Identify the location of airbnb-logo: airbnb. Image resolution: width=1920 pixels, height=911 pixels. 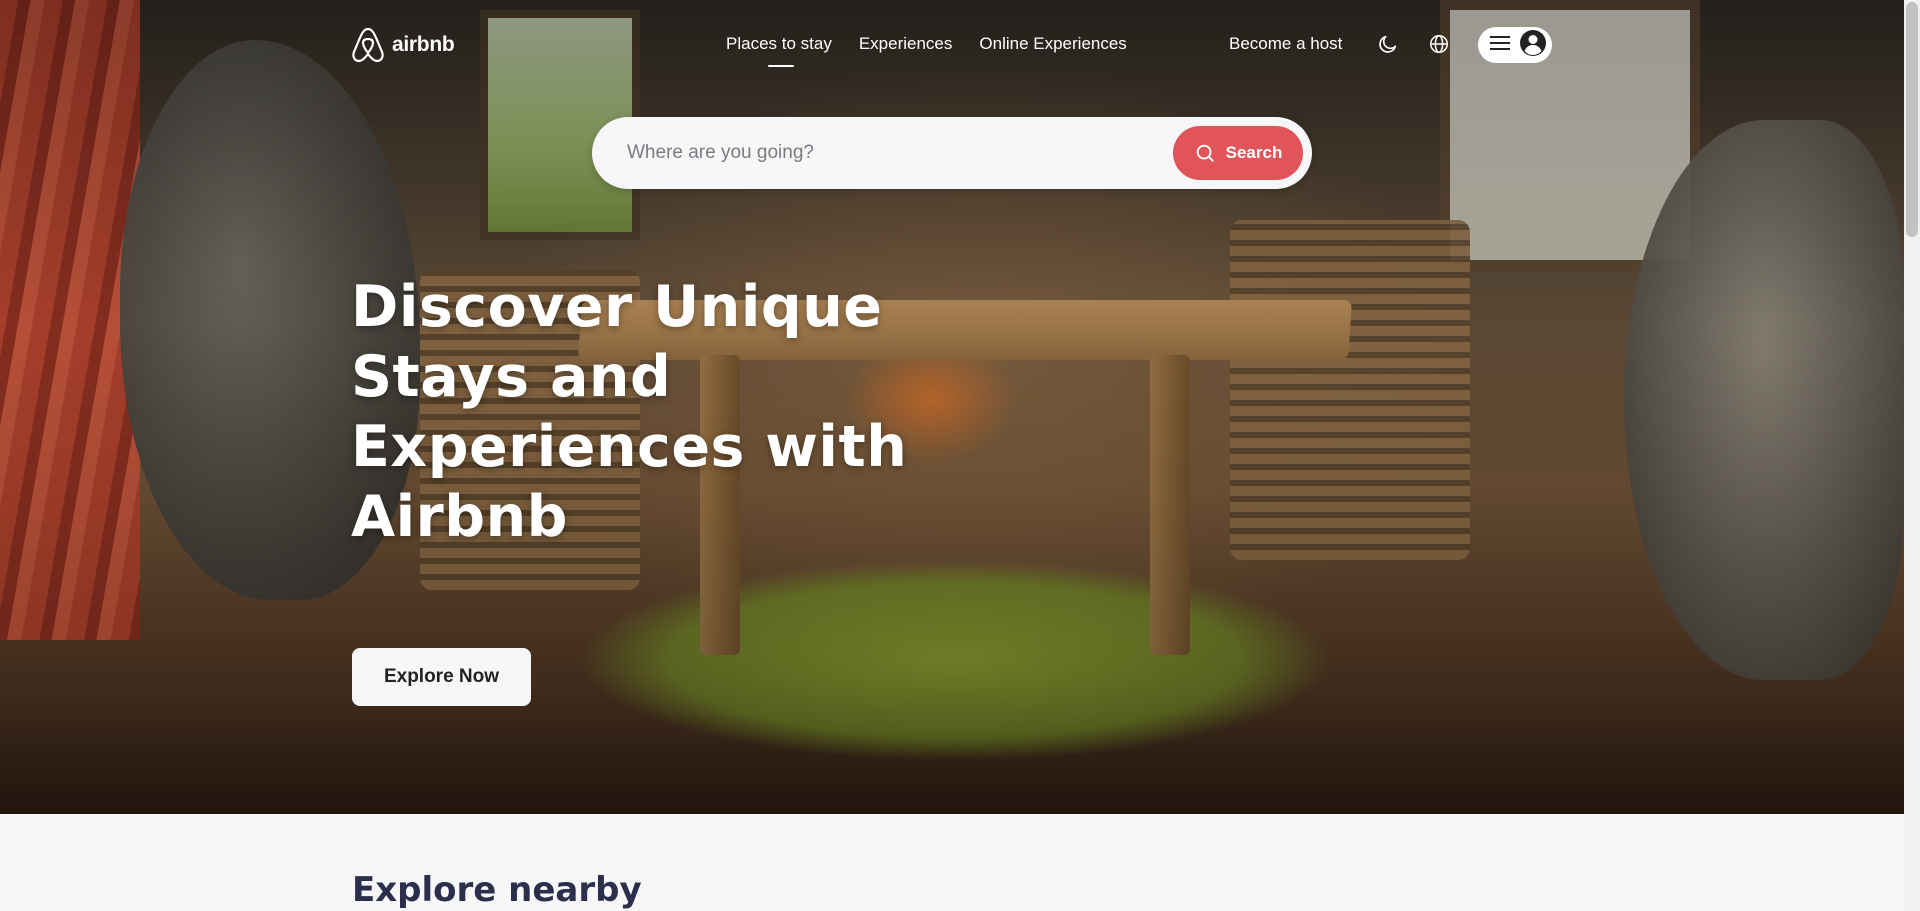
(402, 45).